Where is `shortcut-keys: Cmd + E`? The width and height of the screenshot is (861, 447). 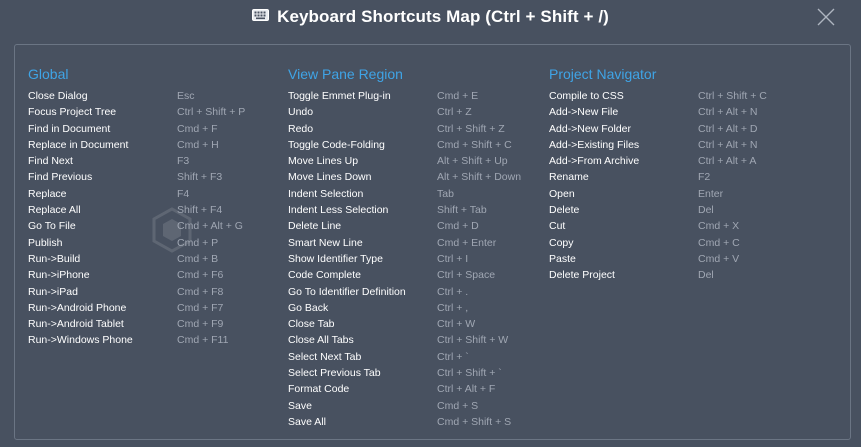 shortcut-keys: Cmd + E is located at coordinates (458, 96).